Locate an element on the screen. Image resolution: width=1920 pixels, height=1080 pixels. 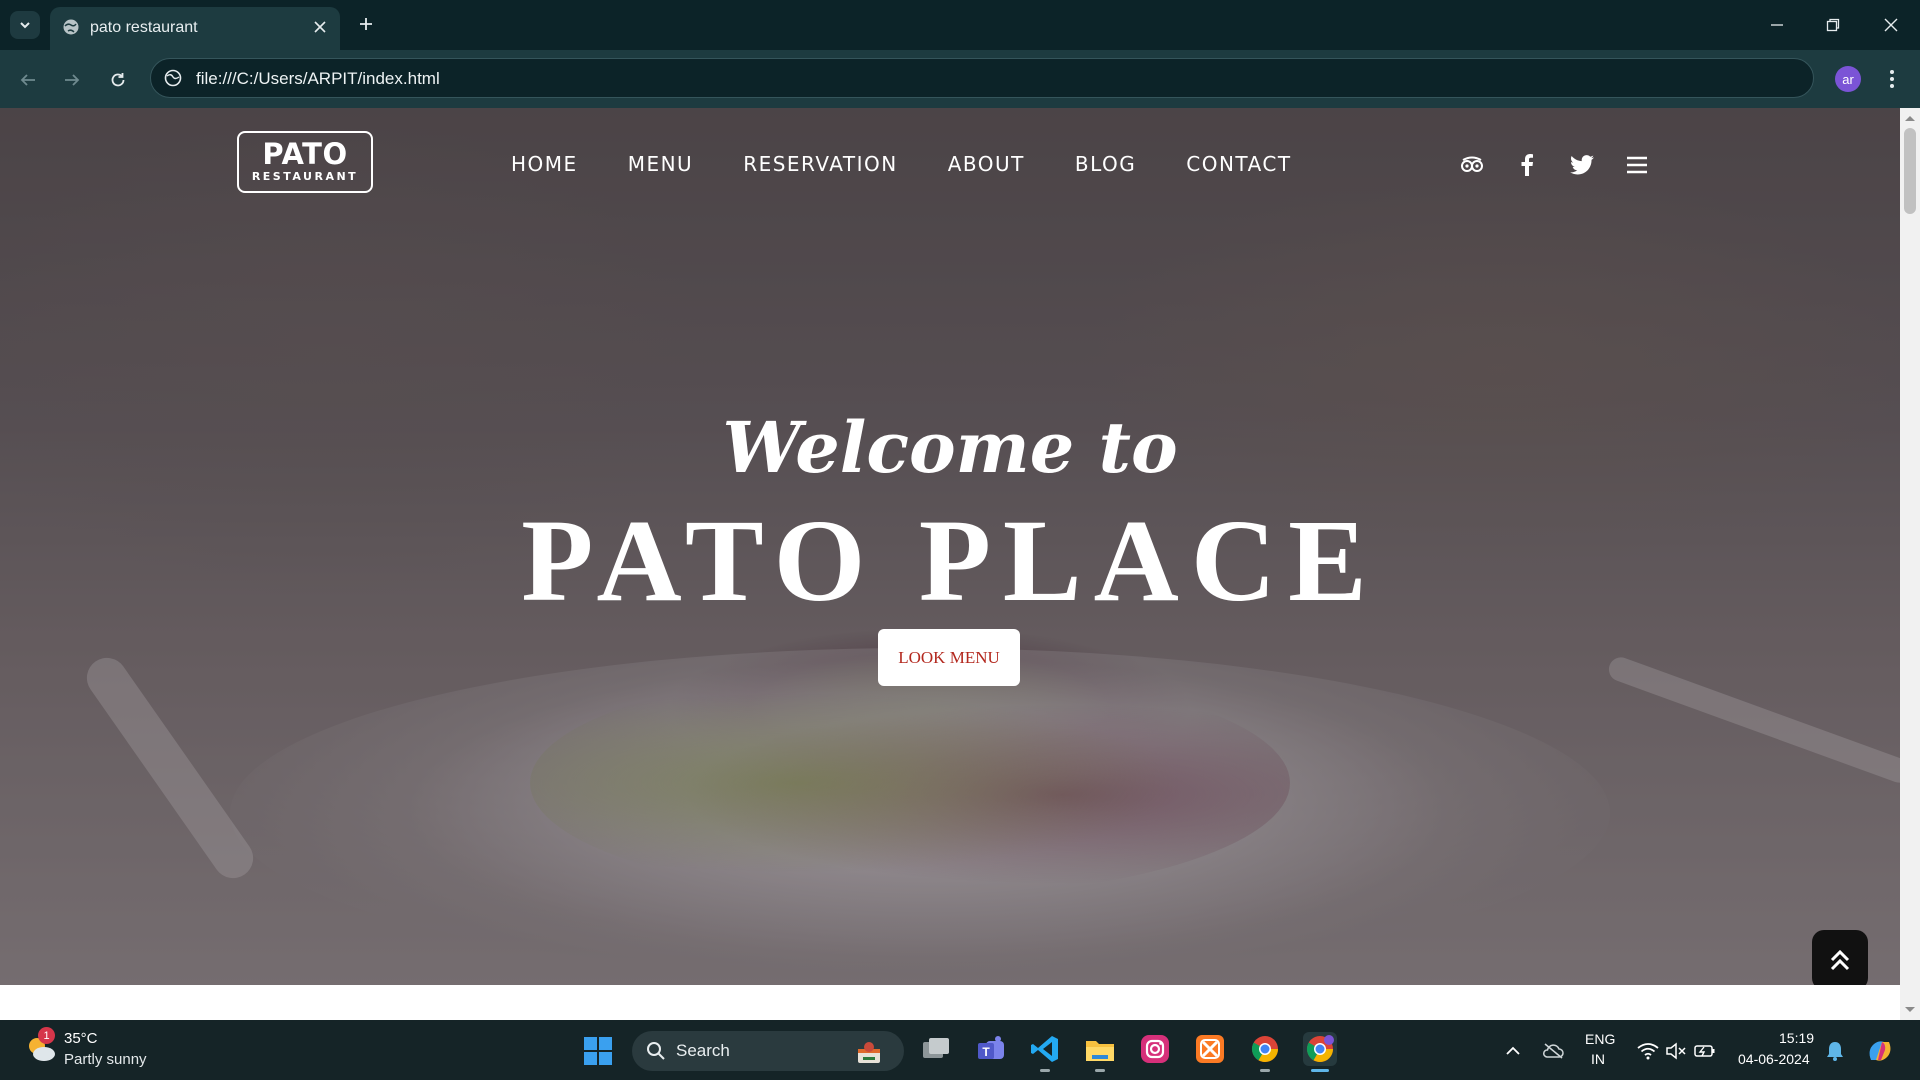
nav-reservation: RESERVATION is located at coordinates (820, 164).